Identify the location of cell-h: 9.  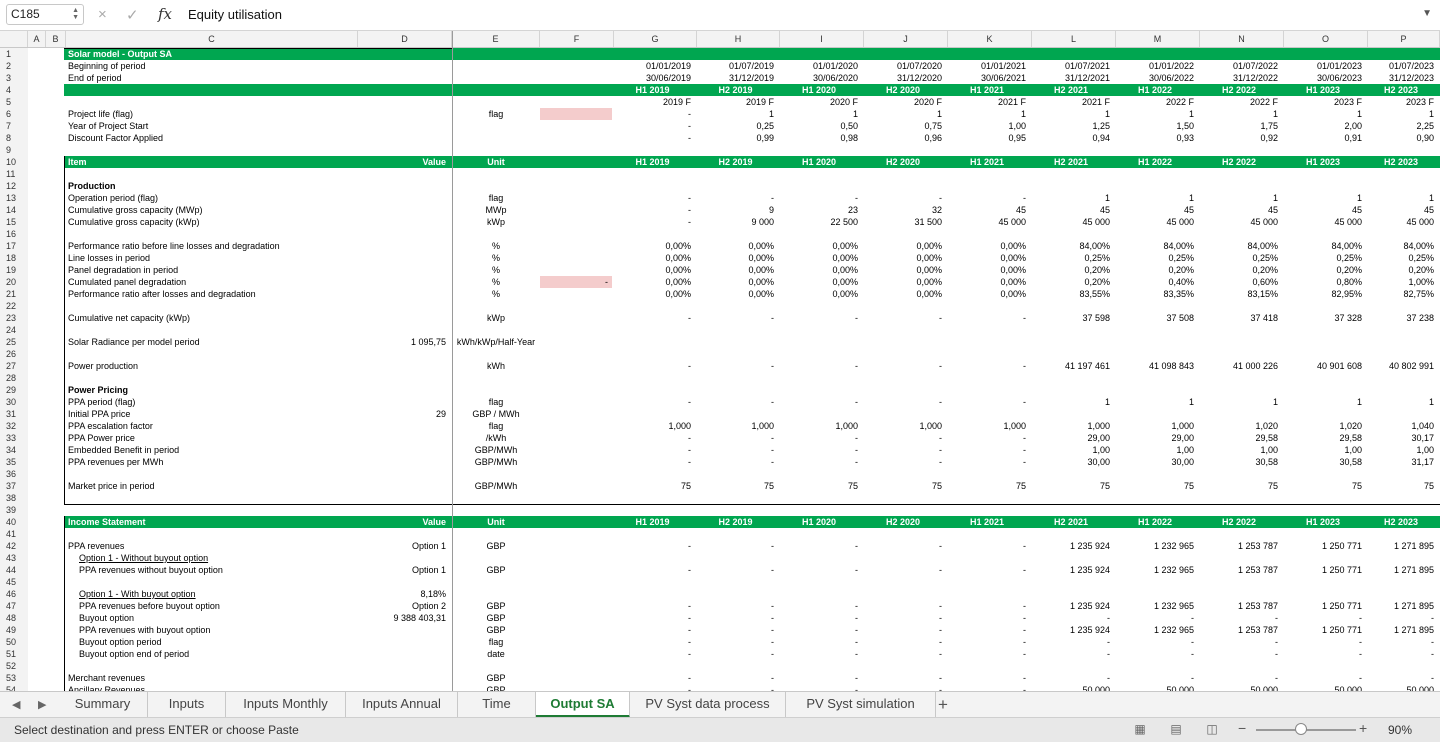
(735, 210).